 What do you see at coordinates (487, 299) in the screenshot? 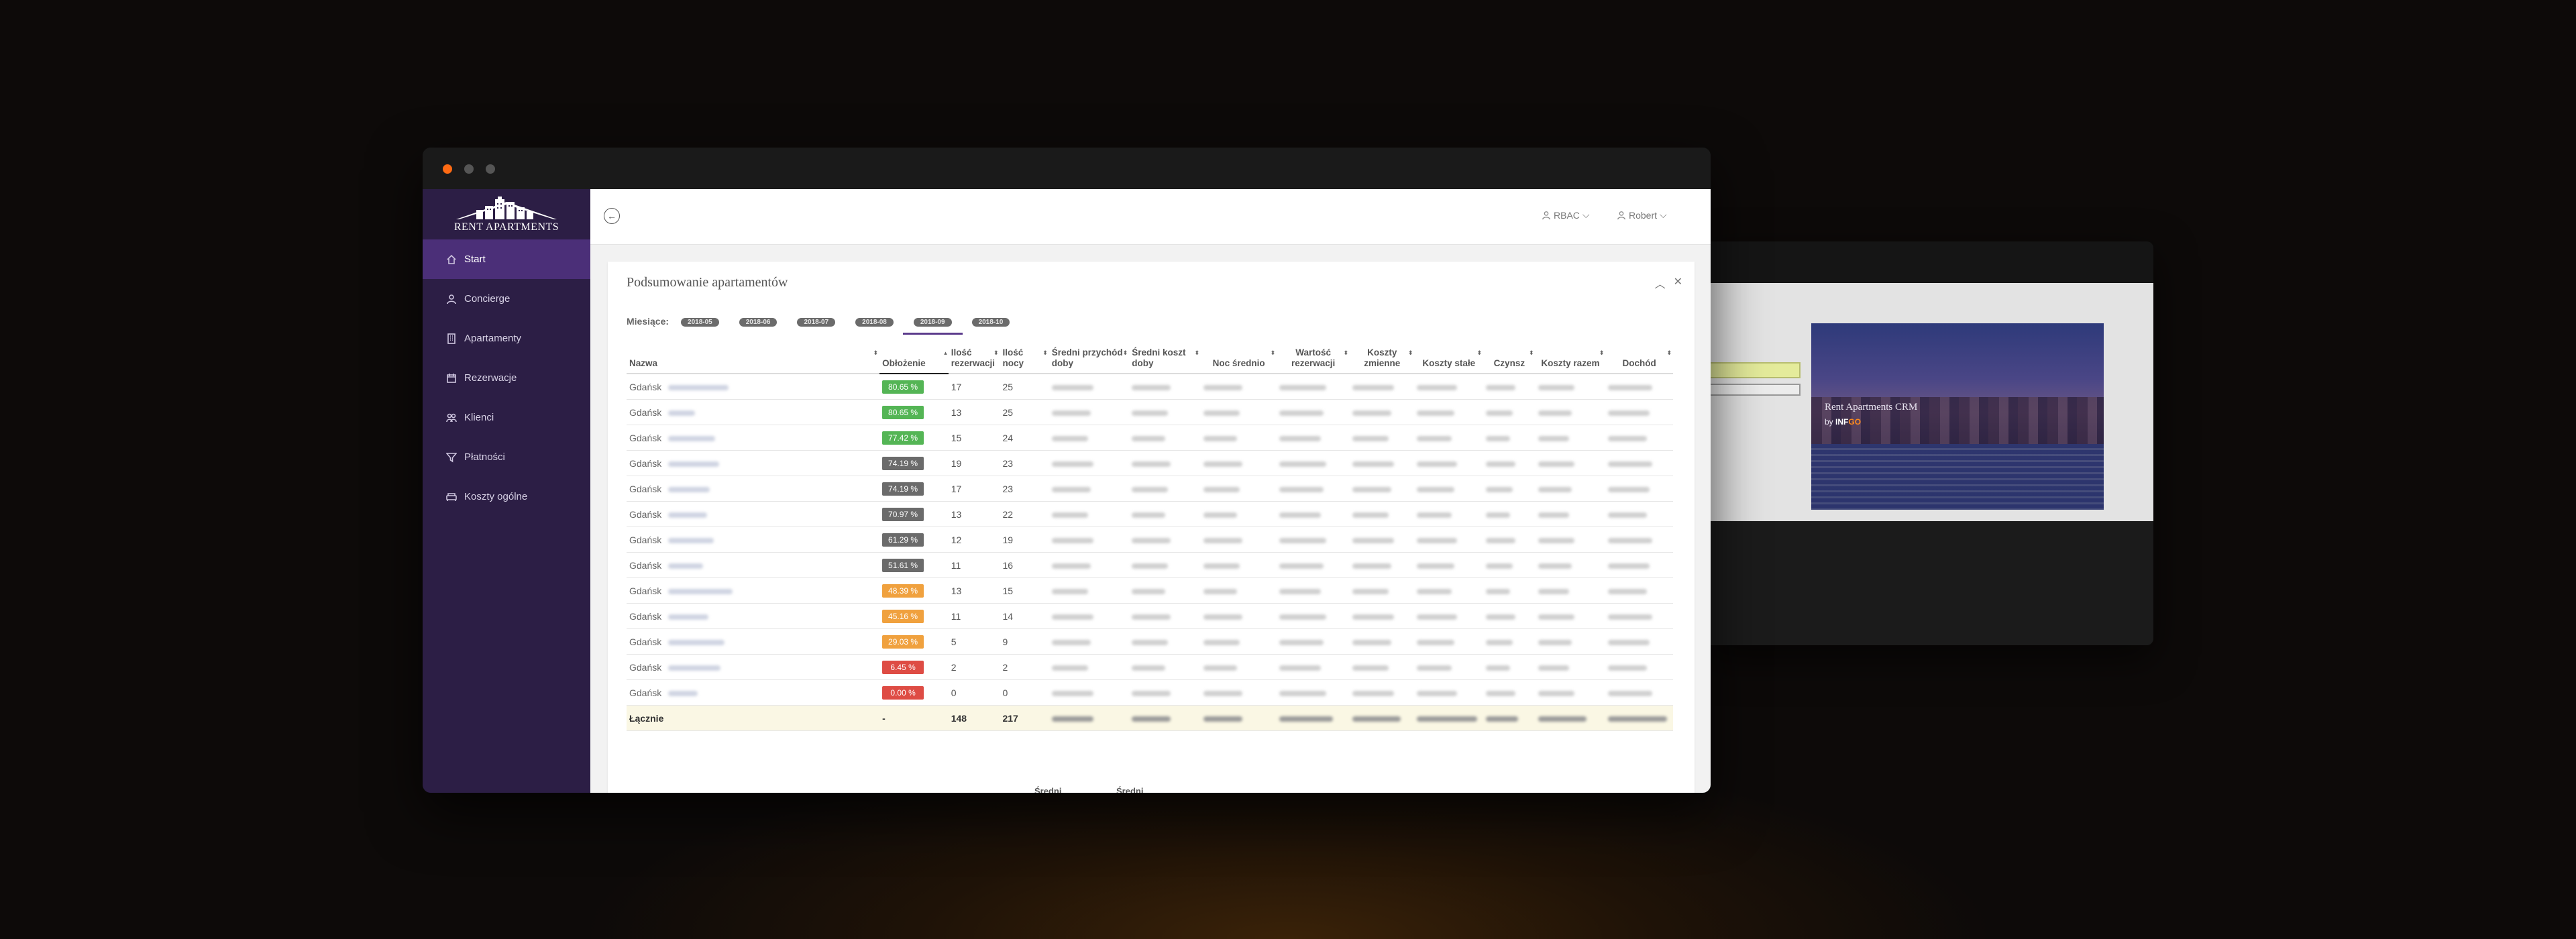
I see `sidebar-item-label: Concierge` at bounding box center [487, 299].